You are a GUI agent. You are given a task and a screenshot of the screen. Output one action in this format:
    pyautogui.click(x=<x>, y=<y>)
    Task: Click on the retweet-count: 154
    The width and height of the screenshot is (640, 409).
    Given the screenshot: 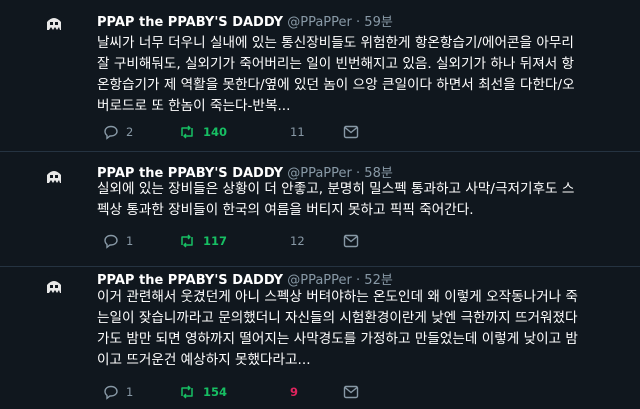 What is the action you would take?
    pyautogui.click(x=215, y=392)
    